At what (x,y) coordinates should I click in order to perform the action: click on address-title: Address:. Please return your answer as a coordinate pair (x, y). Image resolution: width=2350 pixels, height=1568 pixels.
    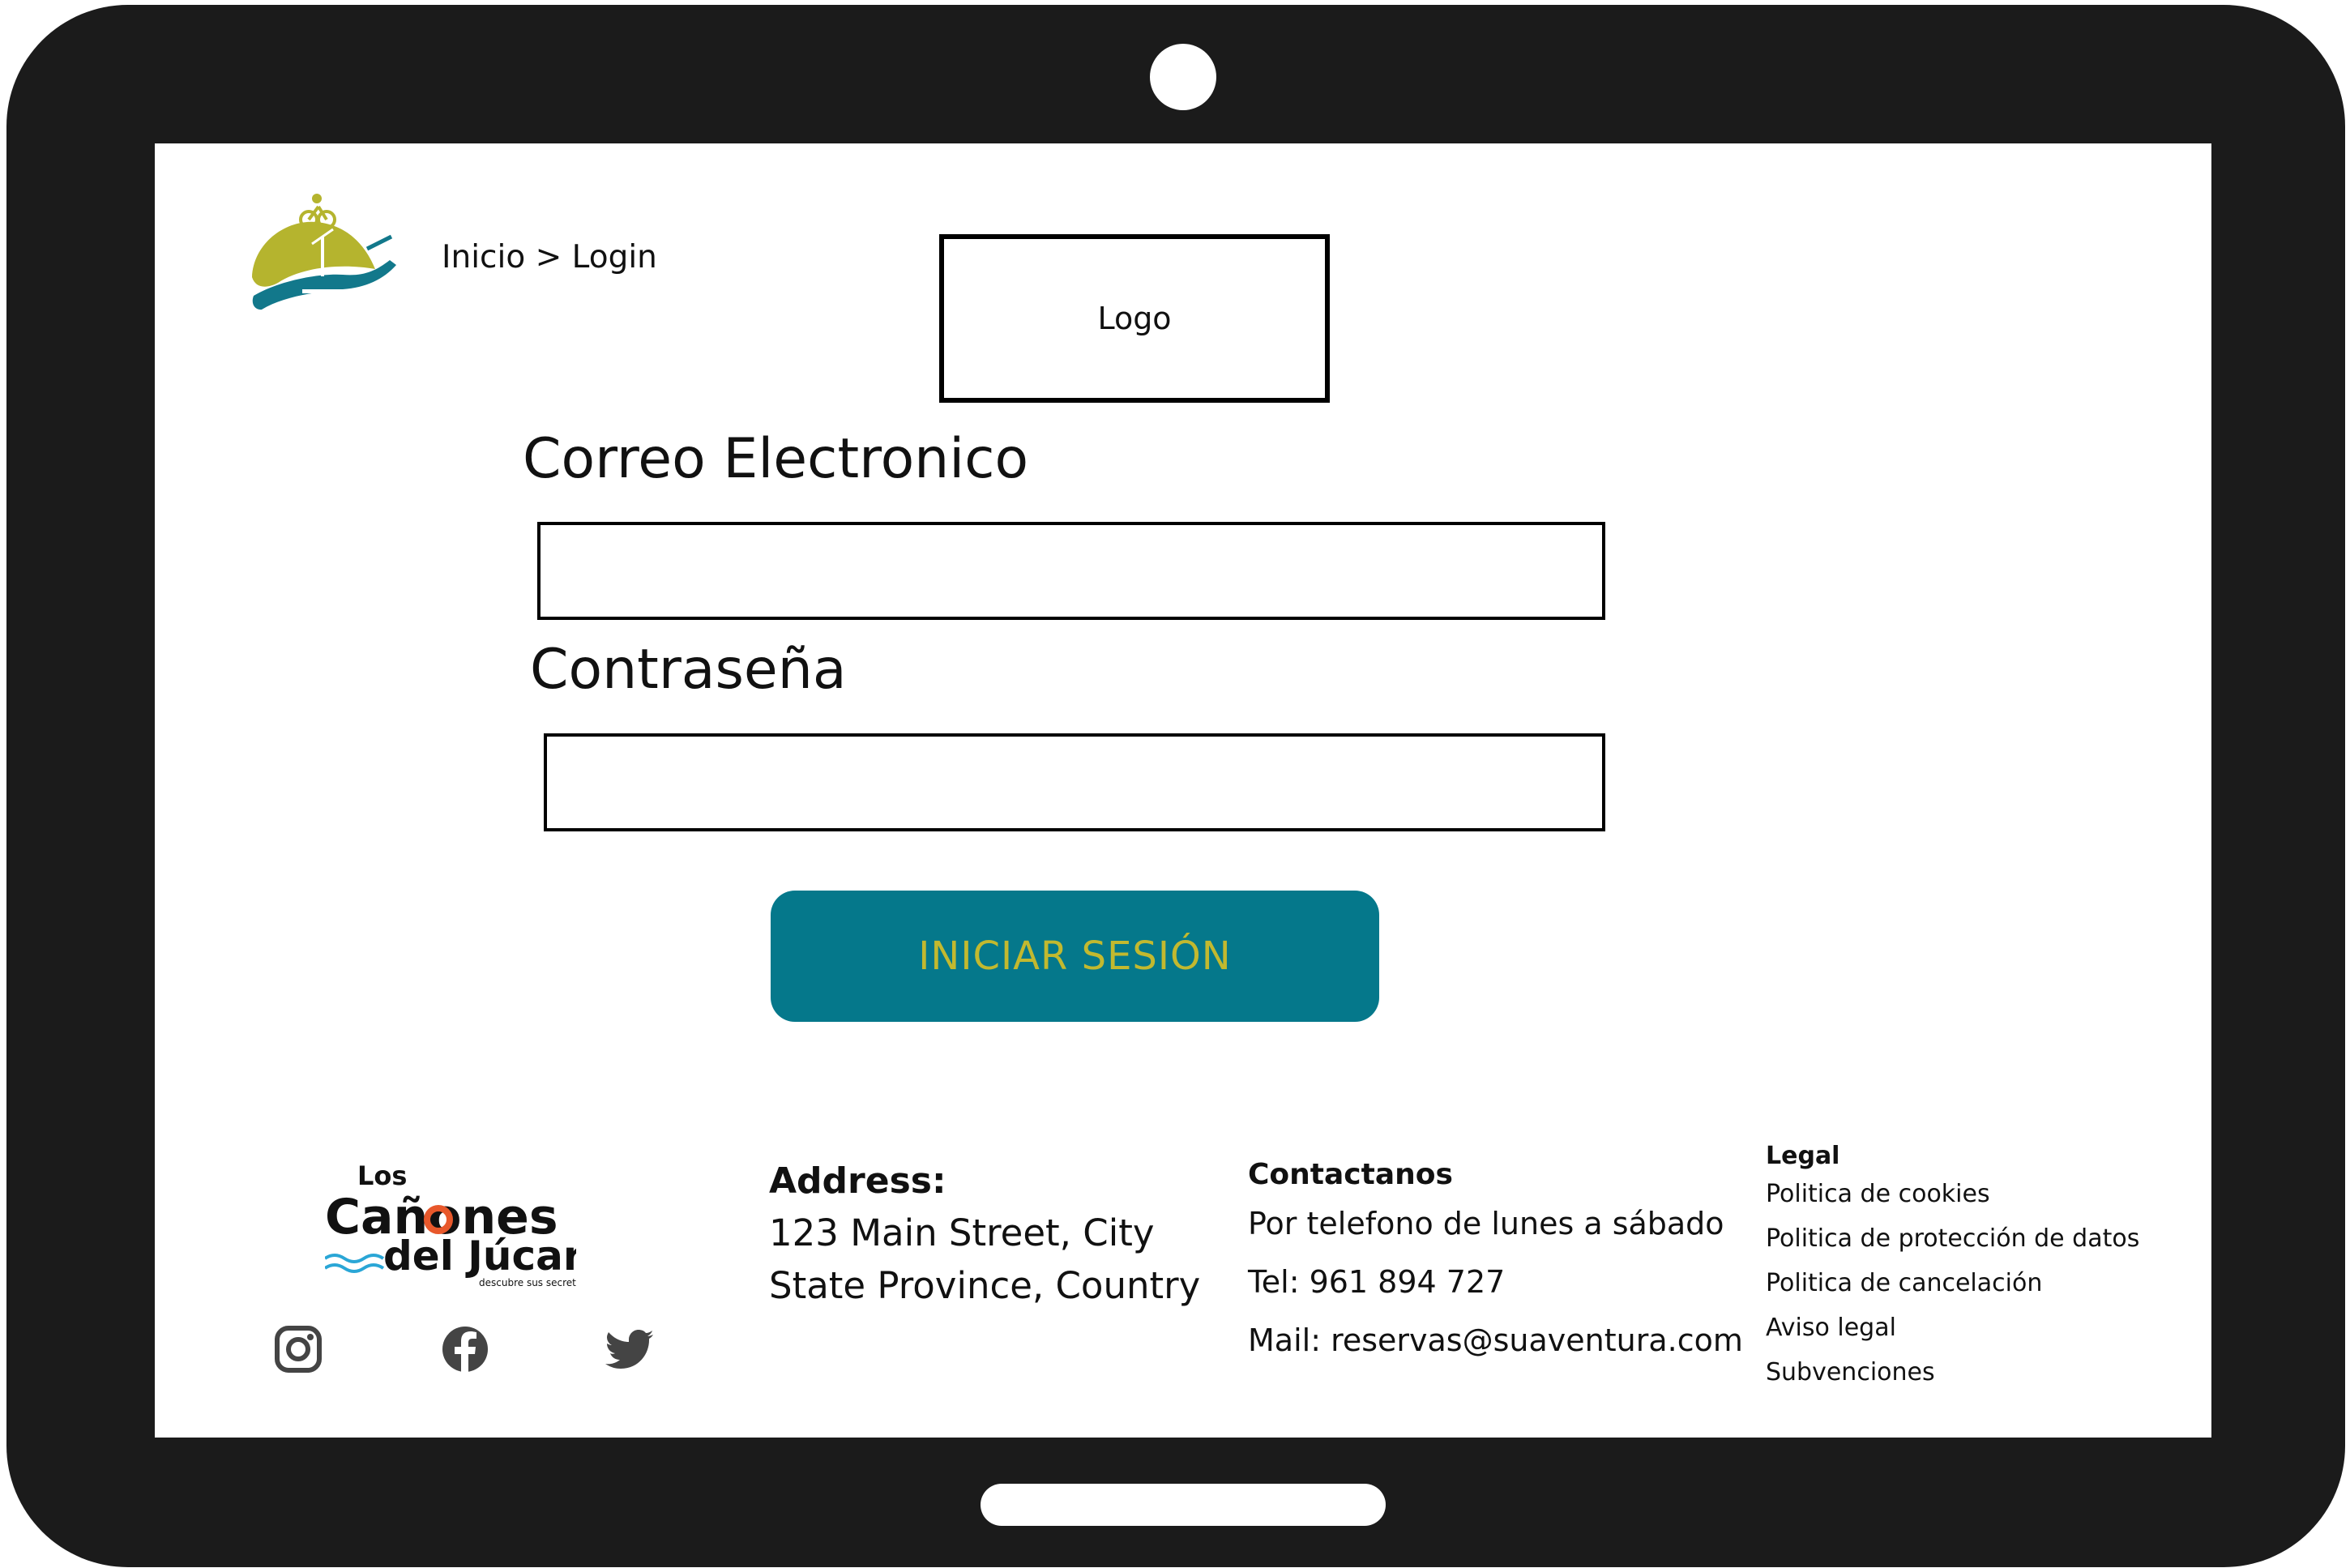
    Looking at the image, I should click on (857, 1181).